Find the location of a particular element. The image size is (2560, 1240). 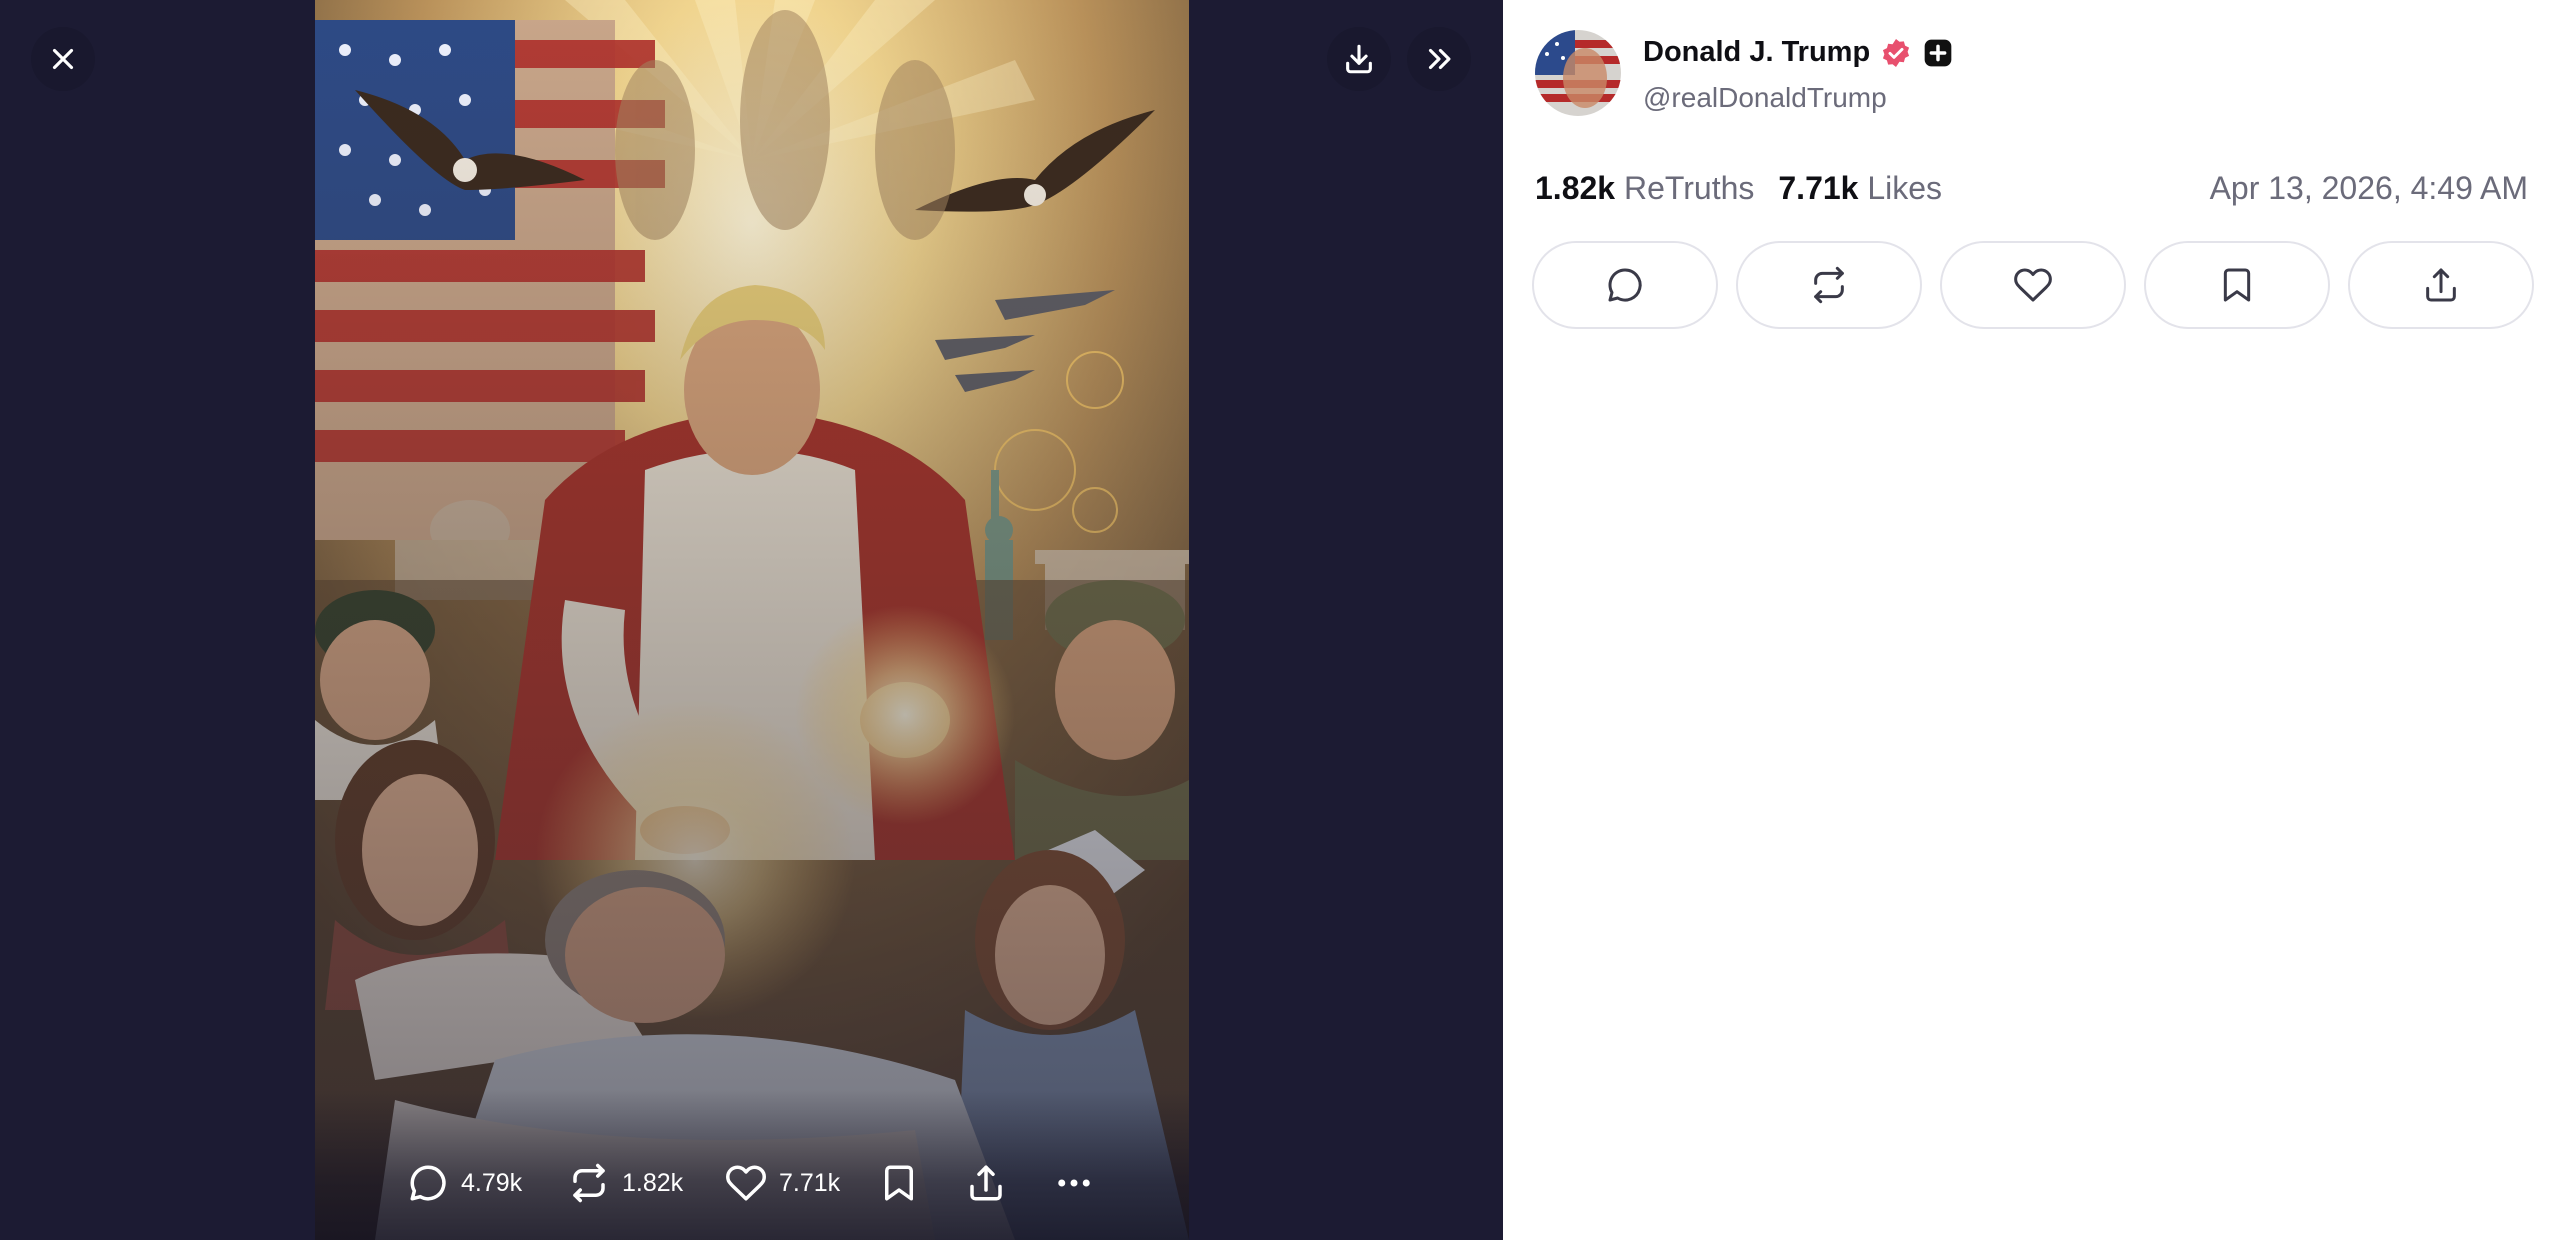

author-name-row: Donald J. Trump is located at coordinates (1798, 52).